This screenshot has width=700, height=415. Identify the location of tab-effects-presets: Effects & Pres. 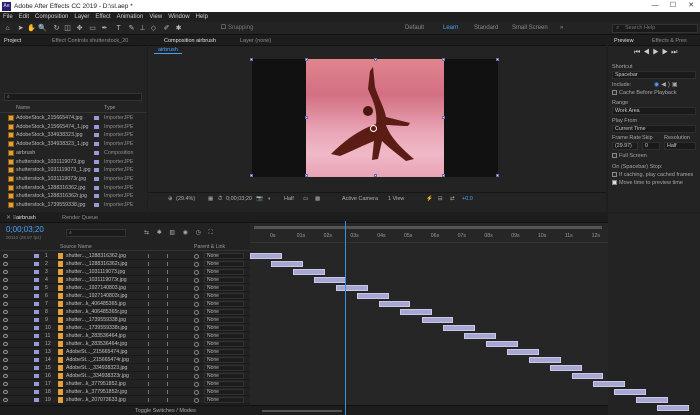
(669, 41).